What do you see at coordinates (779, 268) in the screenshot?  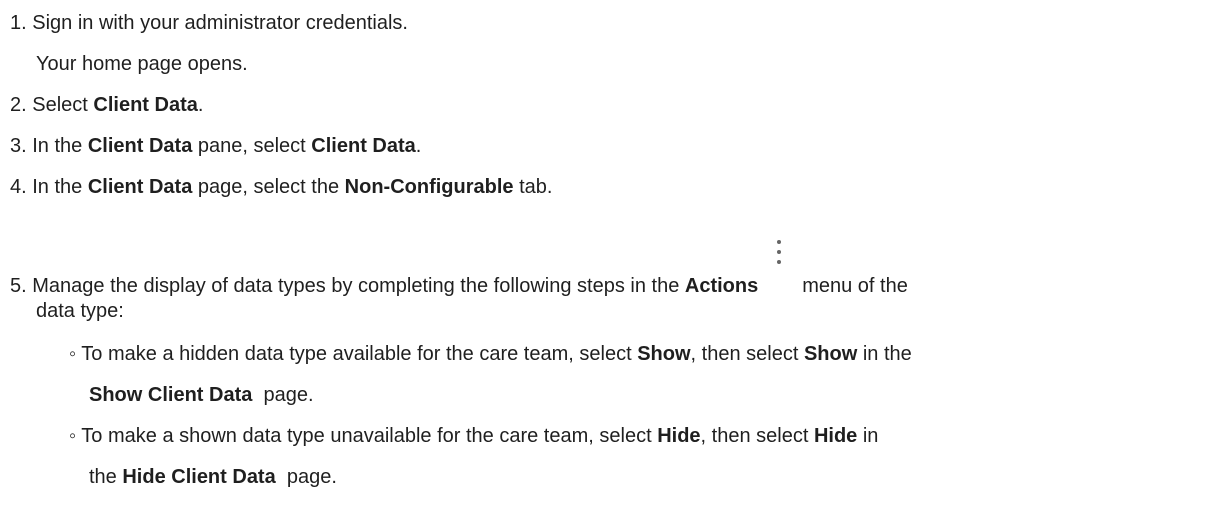 I see `vertical-ellipsis-icon` at bounding box center [779, 268].